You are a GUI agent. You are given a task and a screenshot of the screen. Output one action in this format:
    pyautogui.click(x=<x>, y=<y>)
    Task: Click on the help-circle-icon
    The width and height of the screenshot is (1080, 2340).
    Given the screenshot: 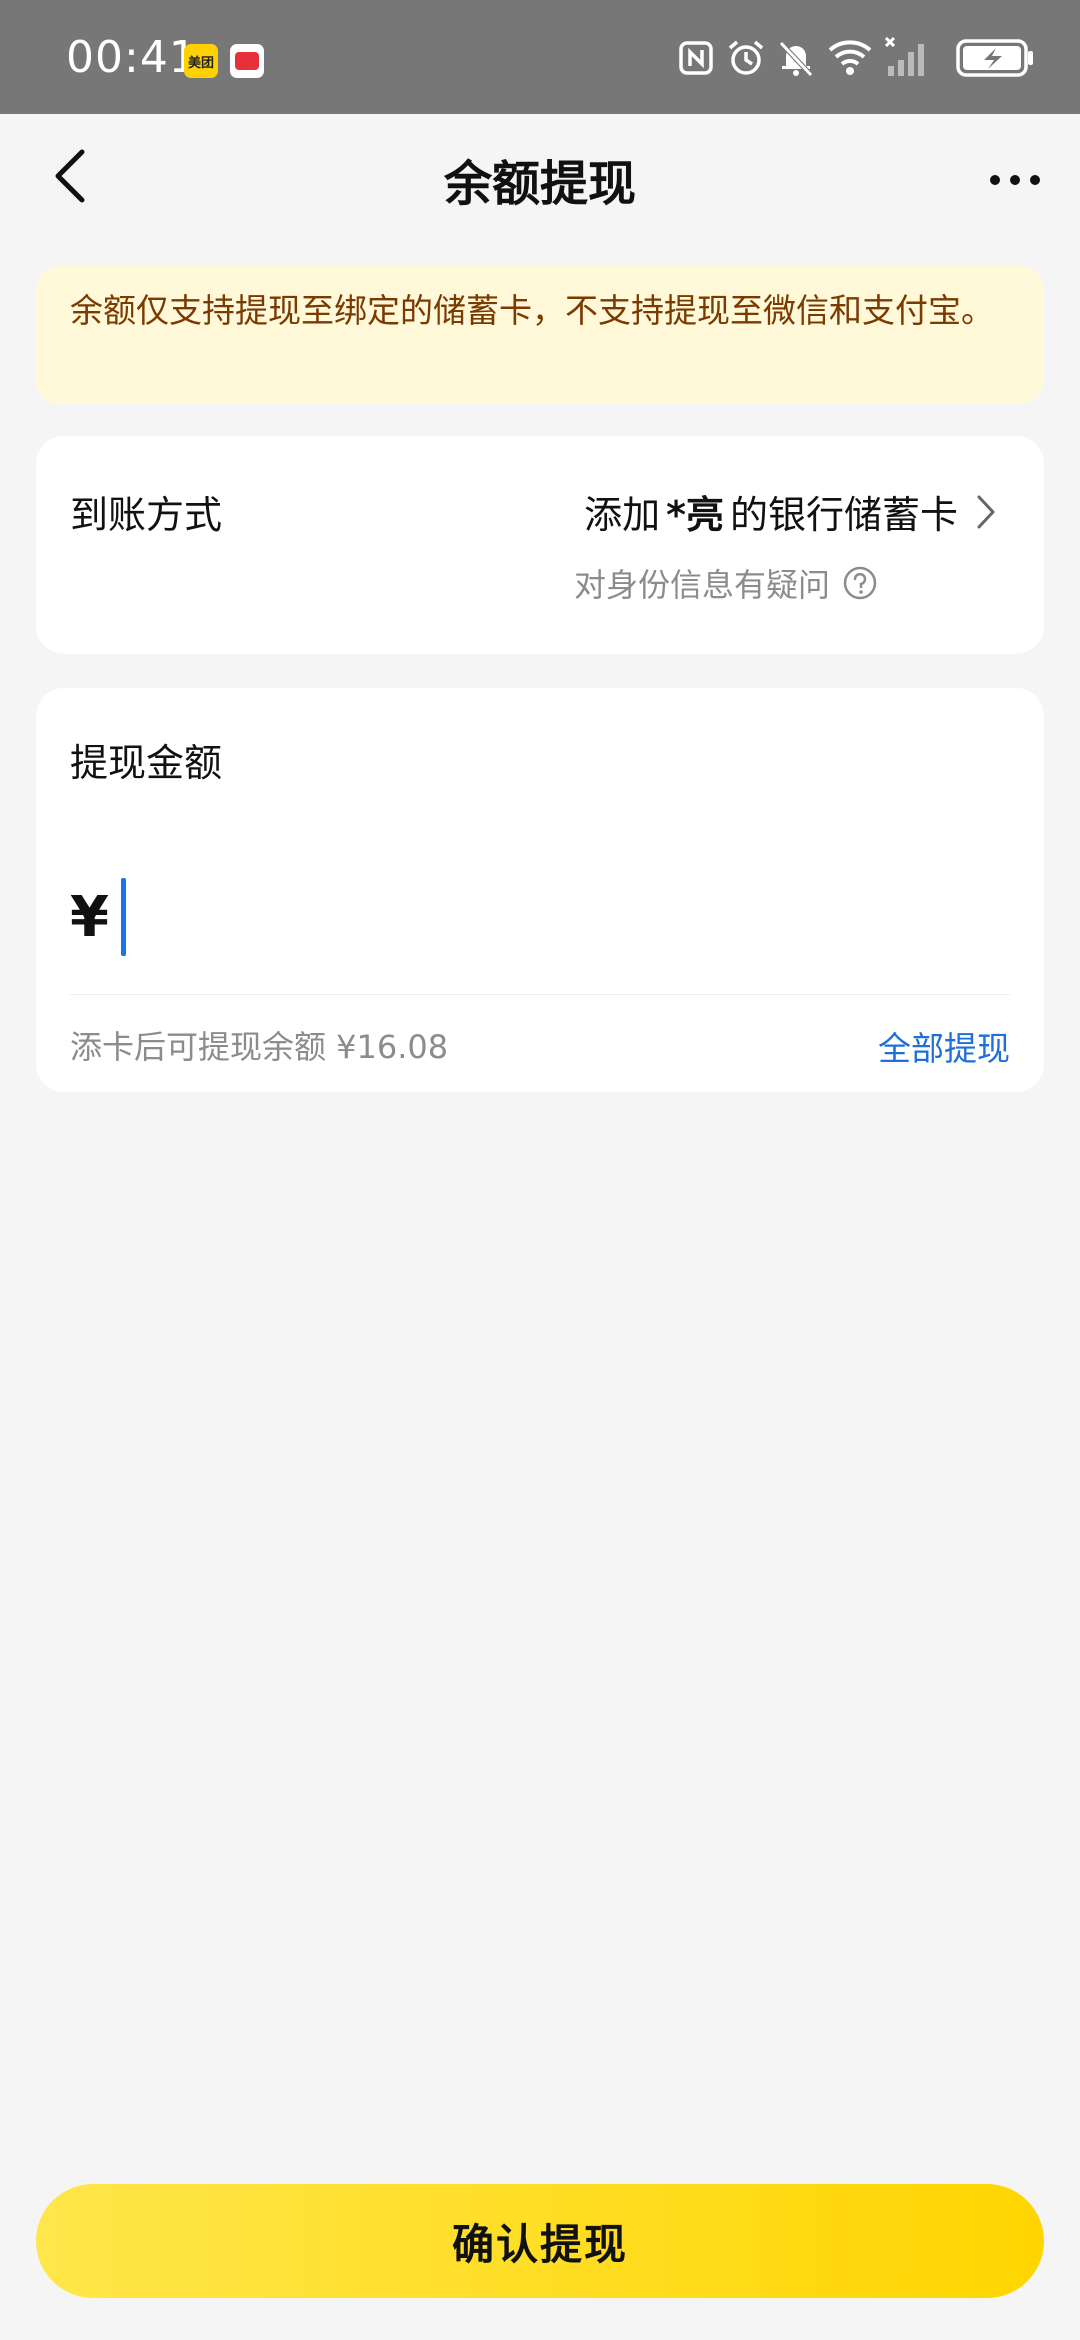 What is the action you would take?
    pyautogui.click(x=860, y=583)
    